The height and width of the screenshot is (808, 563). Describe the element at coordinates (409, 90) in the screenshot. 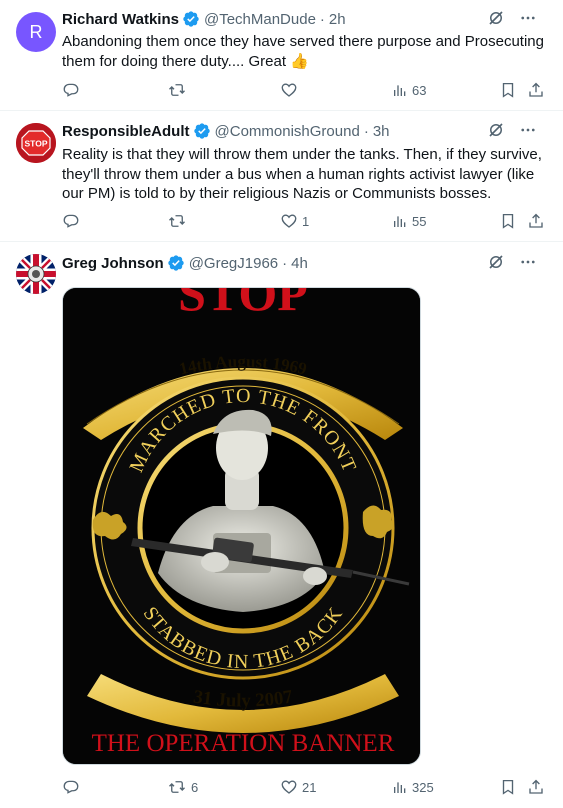

I see `views-button: 63` at that location.